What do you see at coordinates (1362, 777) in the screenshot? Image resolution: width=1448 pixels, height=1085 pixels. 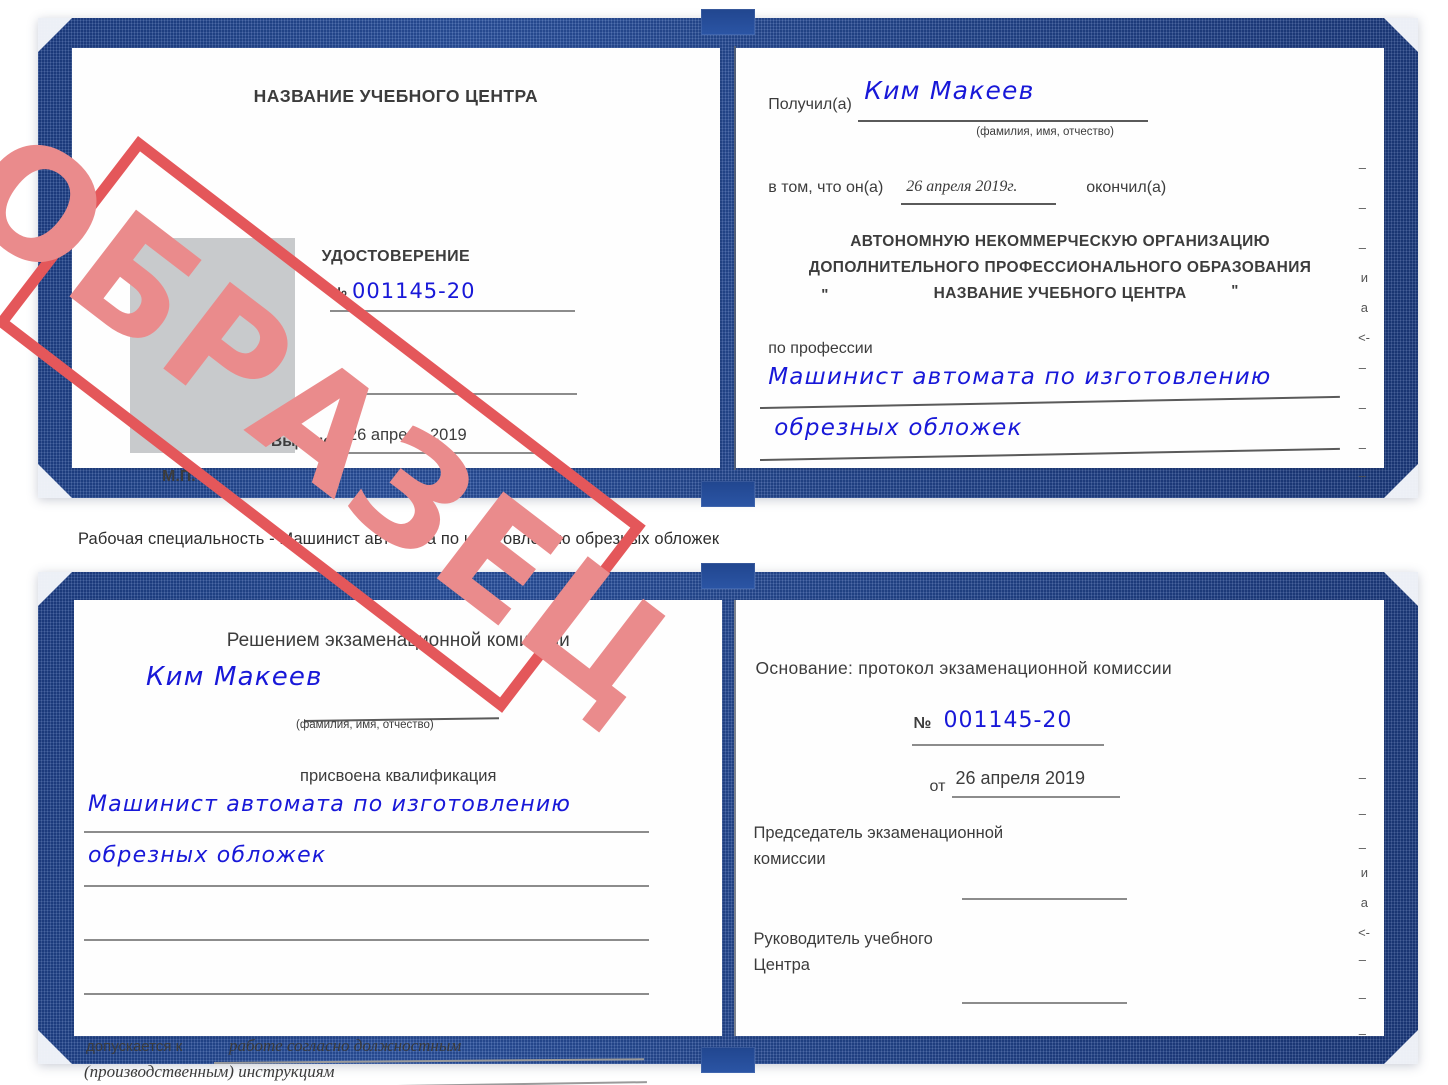 I see `edge-dash-b1: ‒` at bounding box center [1362, 777].